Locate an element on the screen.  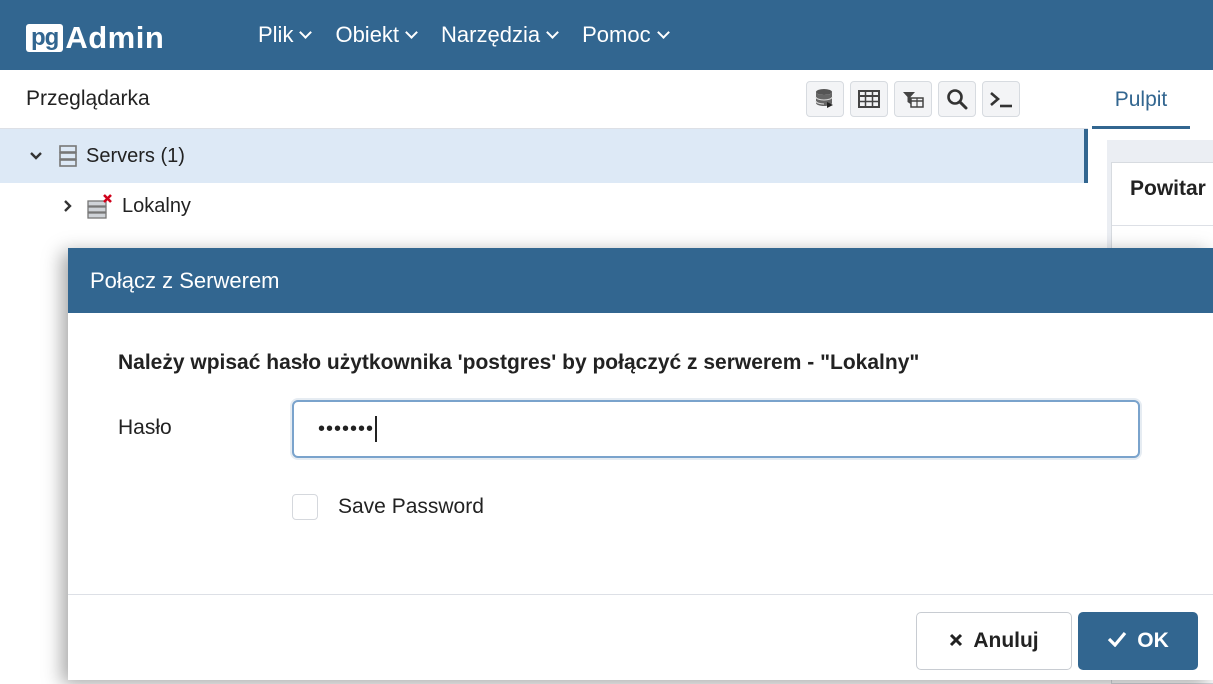
main-tab-bar: Pulpit is located at coordinates (1150, 99).